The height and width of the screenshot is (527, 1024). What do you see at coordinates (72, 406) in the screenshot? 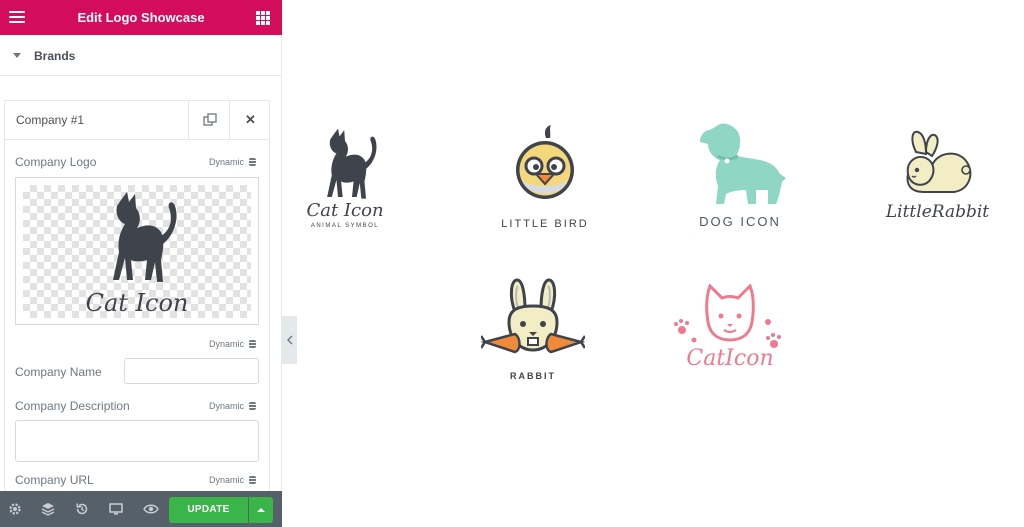
I see `company-description-label: Company Description` at bounding box center [72, 406].